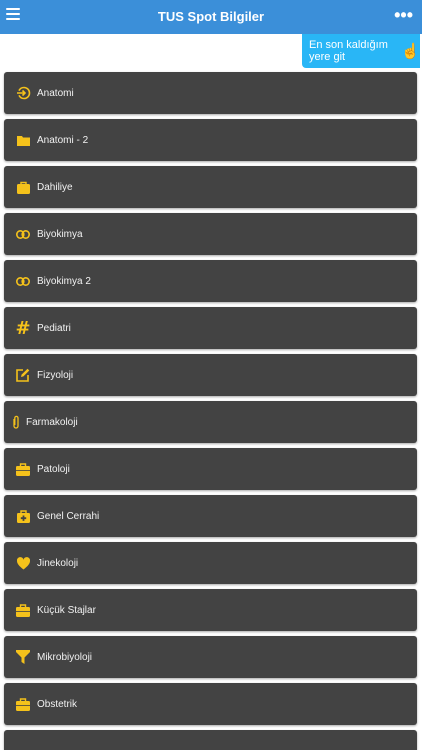 This screenshot has width=422, height=750. What do you see at coordinates (23, 328) in the screenshot?
I see `hash-icon: #` at bounding box center [23, 328].